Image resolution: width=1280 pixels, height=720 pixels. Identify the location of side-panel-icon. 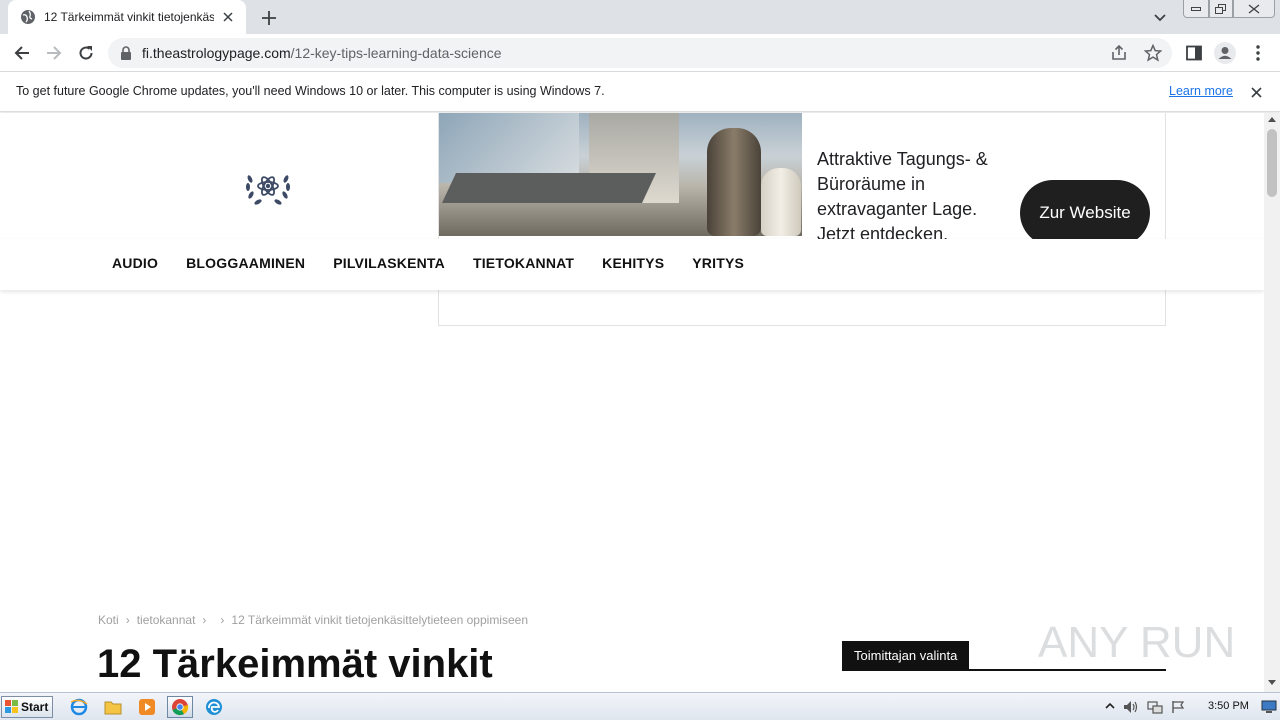
(1194, 53).